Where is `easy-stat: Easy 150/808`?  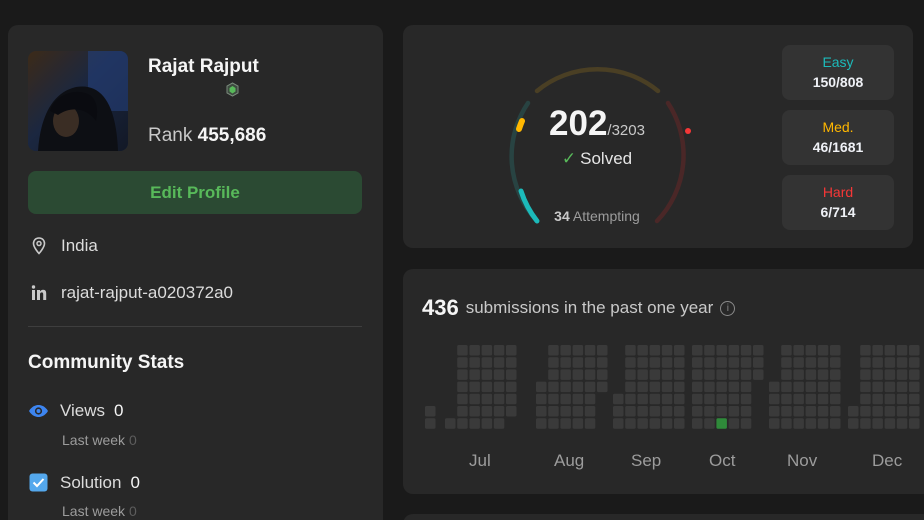
easy-stat: Easy 150/808 is located at coordinates (838, 72).